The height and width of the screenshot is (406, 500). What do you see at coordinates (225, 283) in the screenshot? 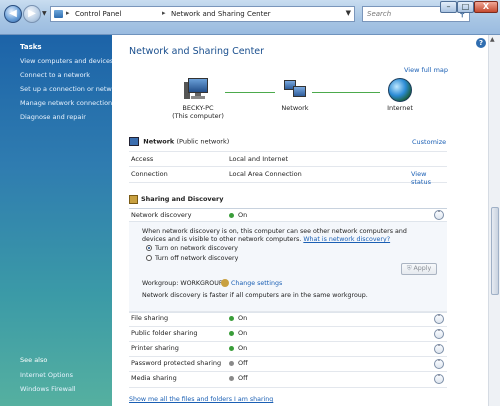
I see `shield-icon` at bounding box center [225, 283].